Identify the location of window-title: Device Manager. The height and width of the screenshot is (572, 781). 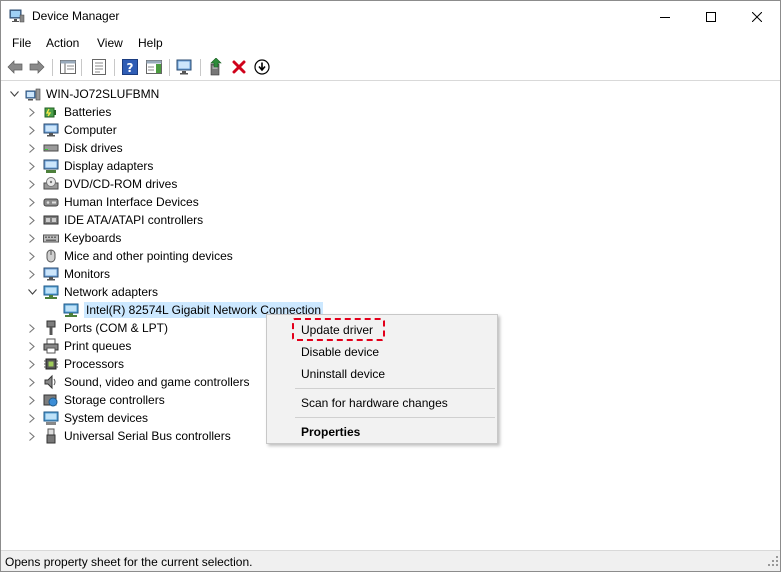
(76, 16).